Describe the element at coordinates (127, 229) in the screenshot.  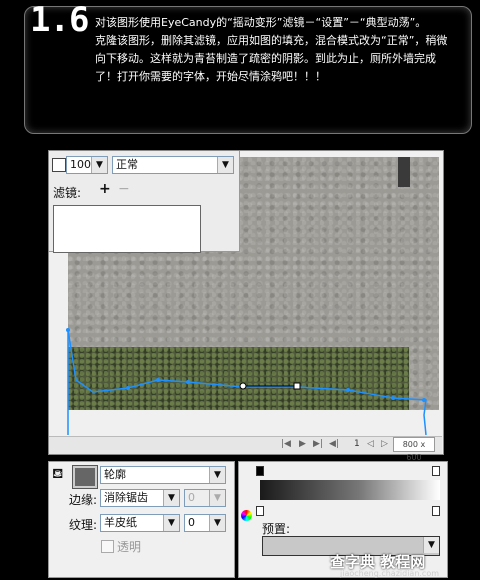
I see `filters-list` at that location.